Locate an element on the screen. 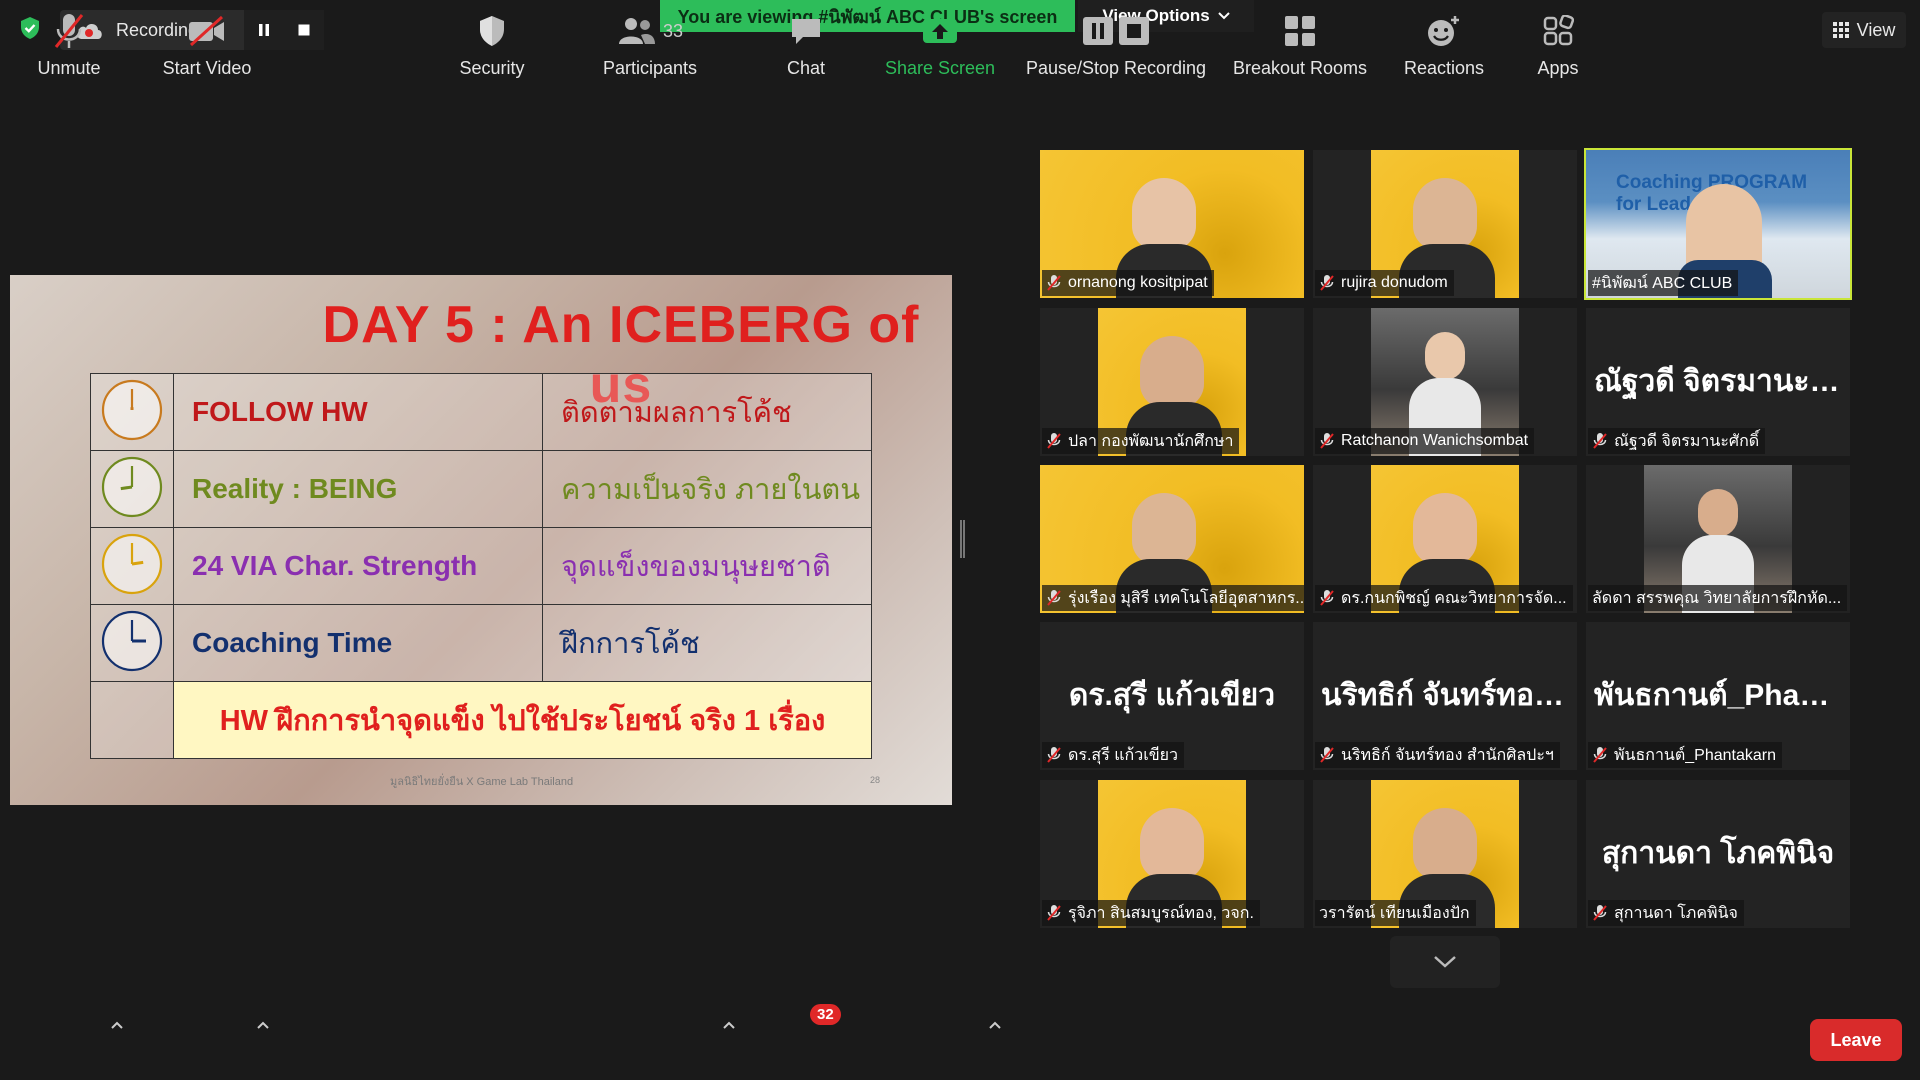 This screenshot has height=1080, width=1920. meeting-toolbar is located at coordinates (960, 1035).